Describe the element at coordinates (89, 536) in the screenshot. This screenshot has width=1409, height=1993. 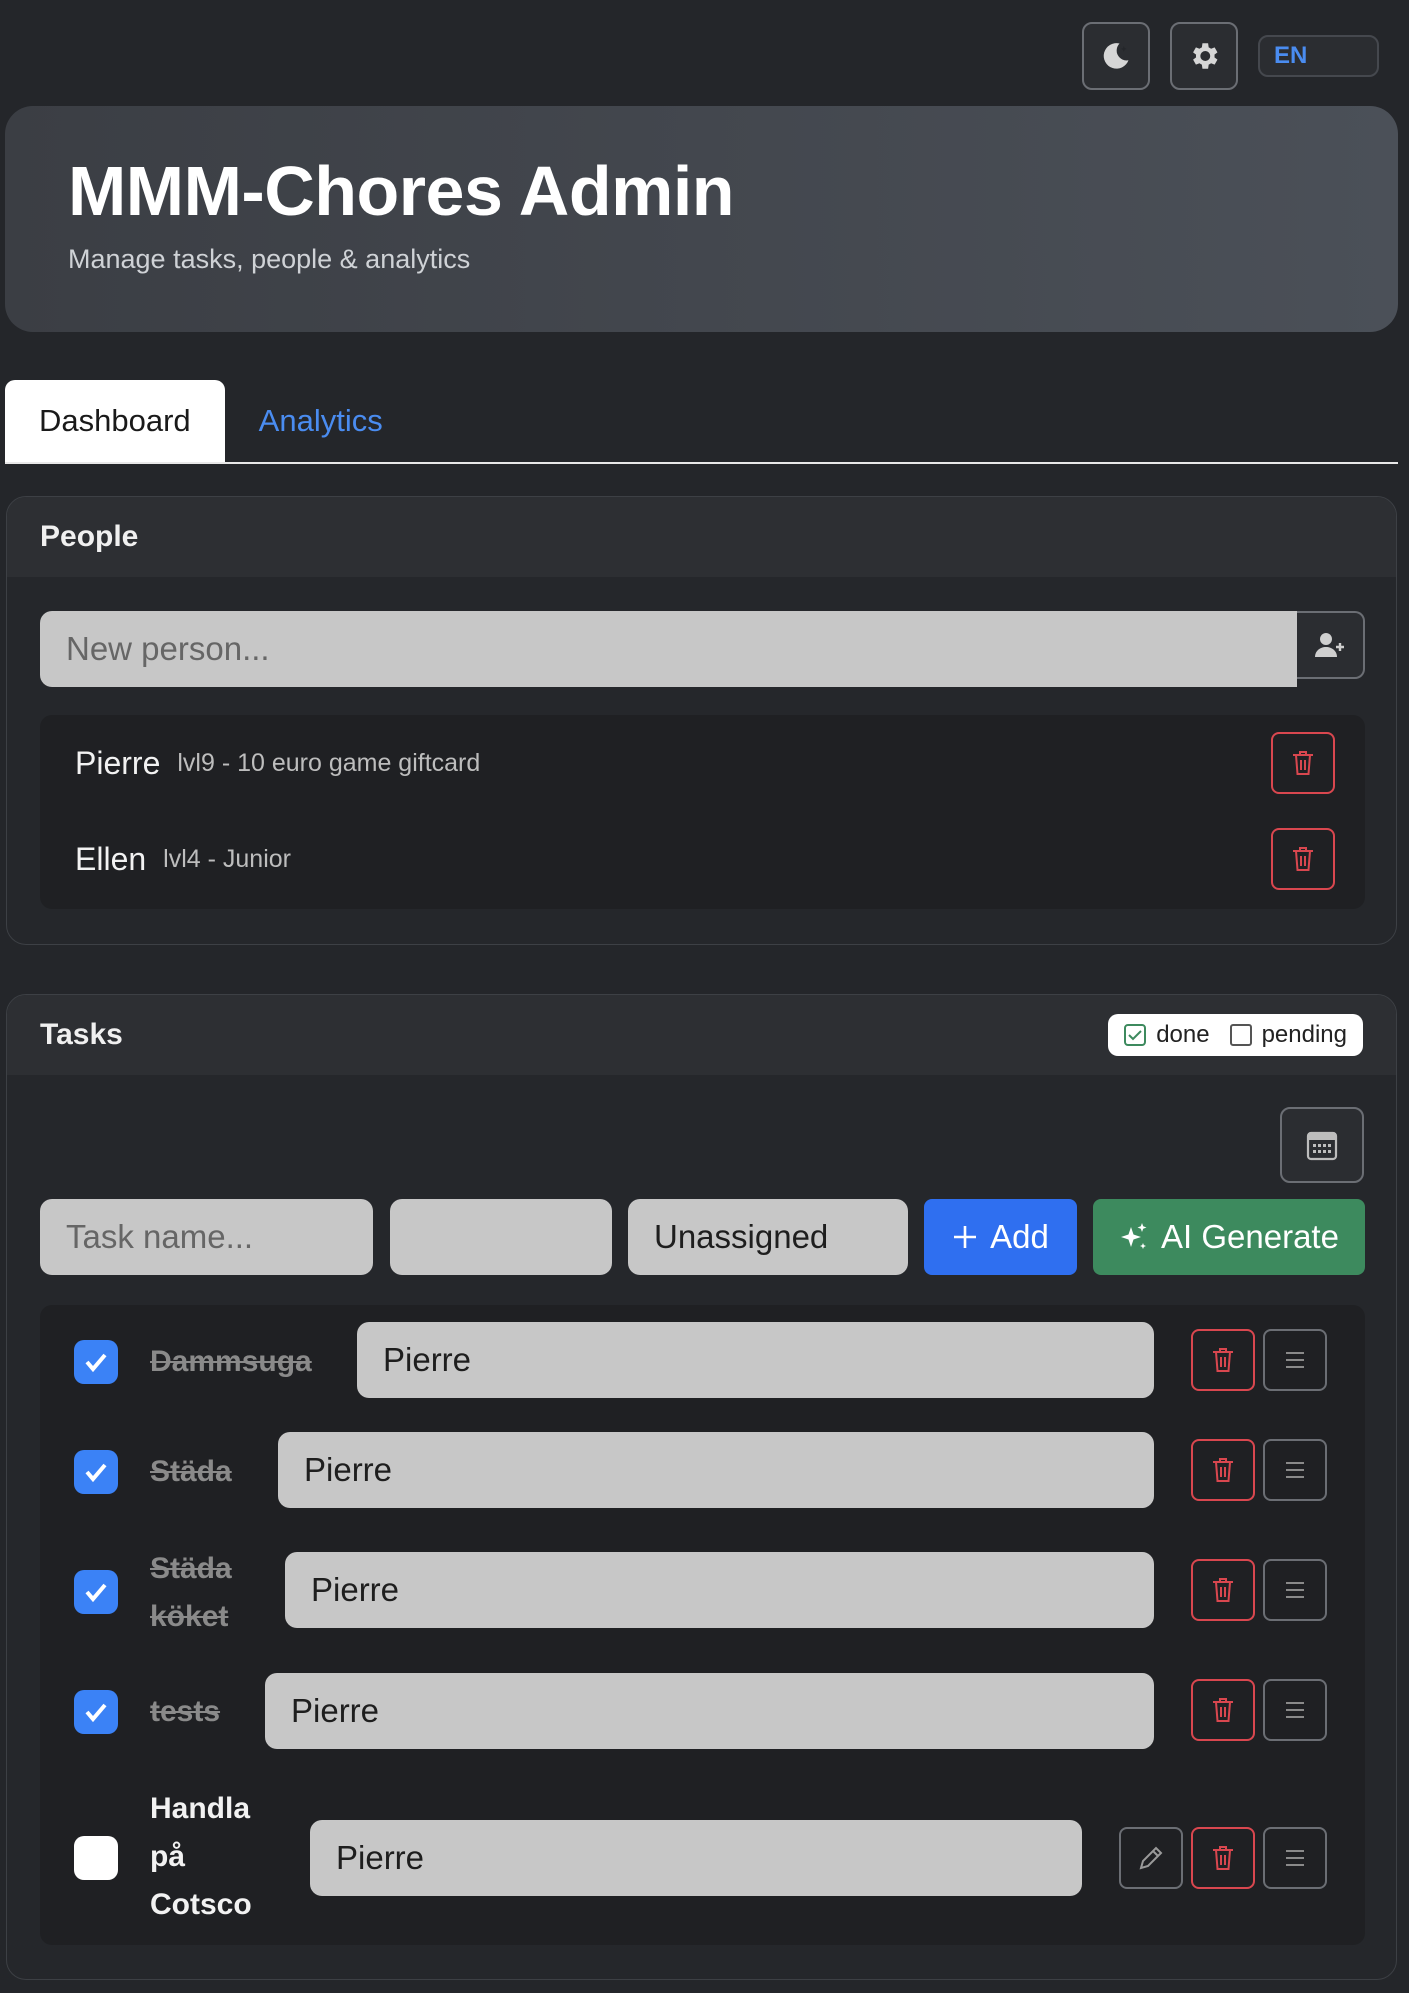
I see `people-title: People` at that location.